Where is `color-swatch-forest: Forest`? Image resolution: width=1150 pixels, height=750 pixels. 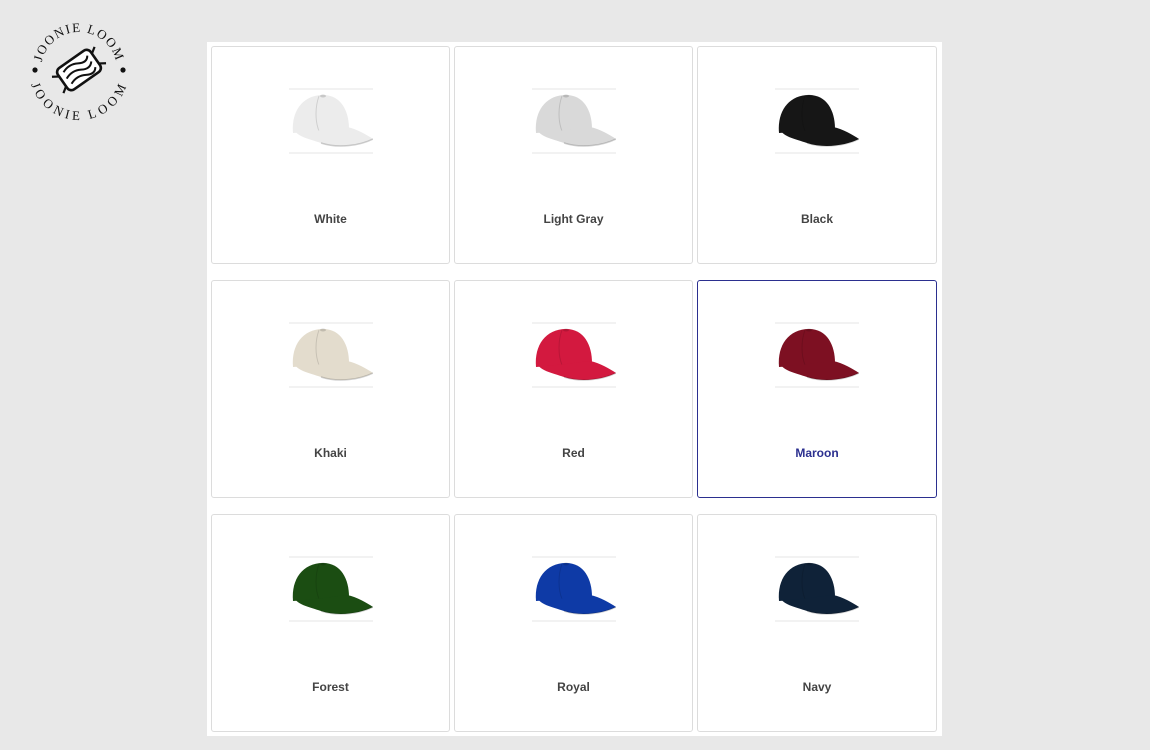 color-swatch-forest: Forest is located at coordinates (330, 623).